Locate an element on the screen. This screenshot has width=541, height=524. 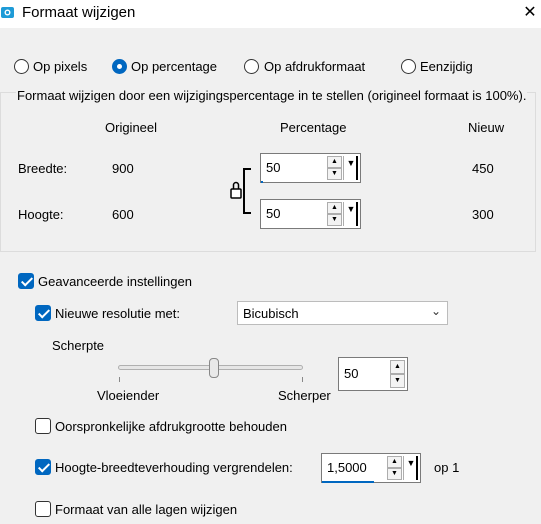
height-new-value: 300 is located at coordinates (483, 214).